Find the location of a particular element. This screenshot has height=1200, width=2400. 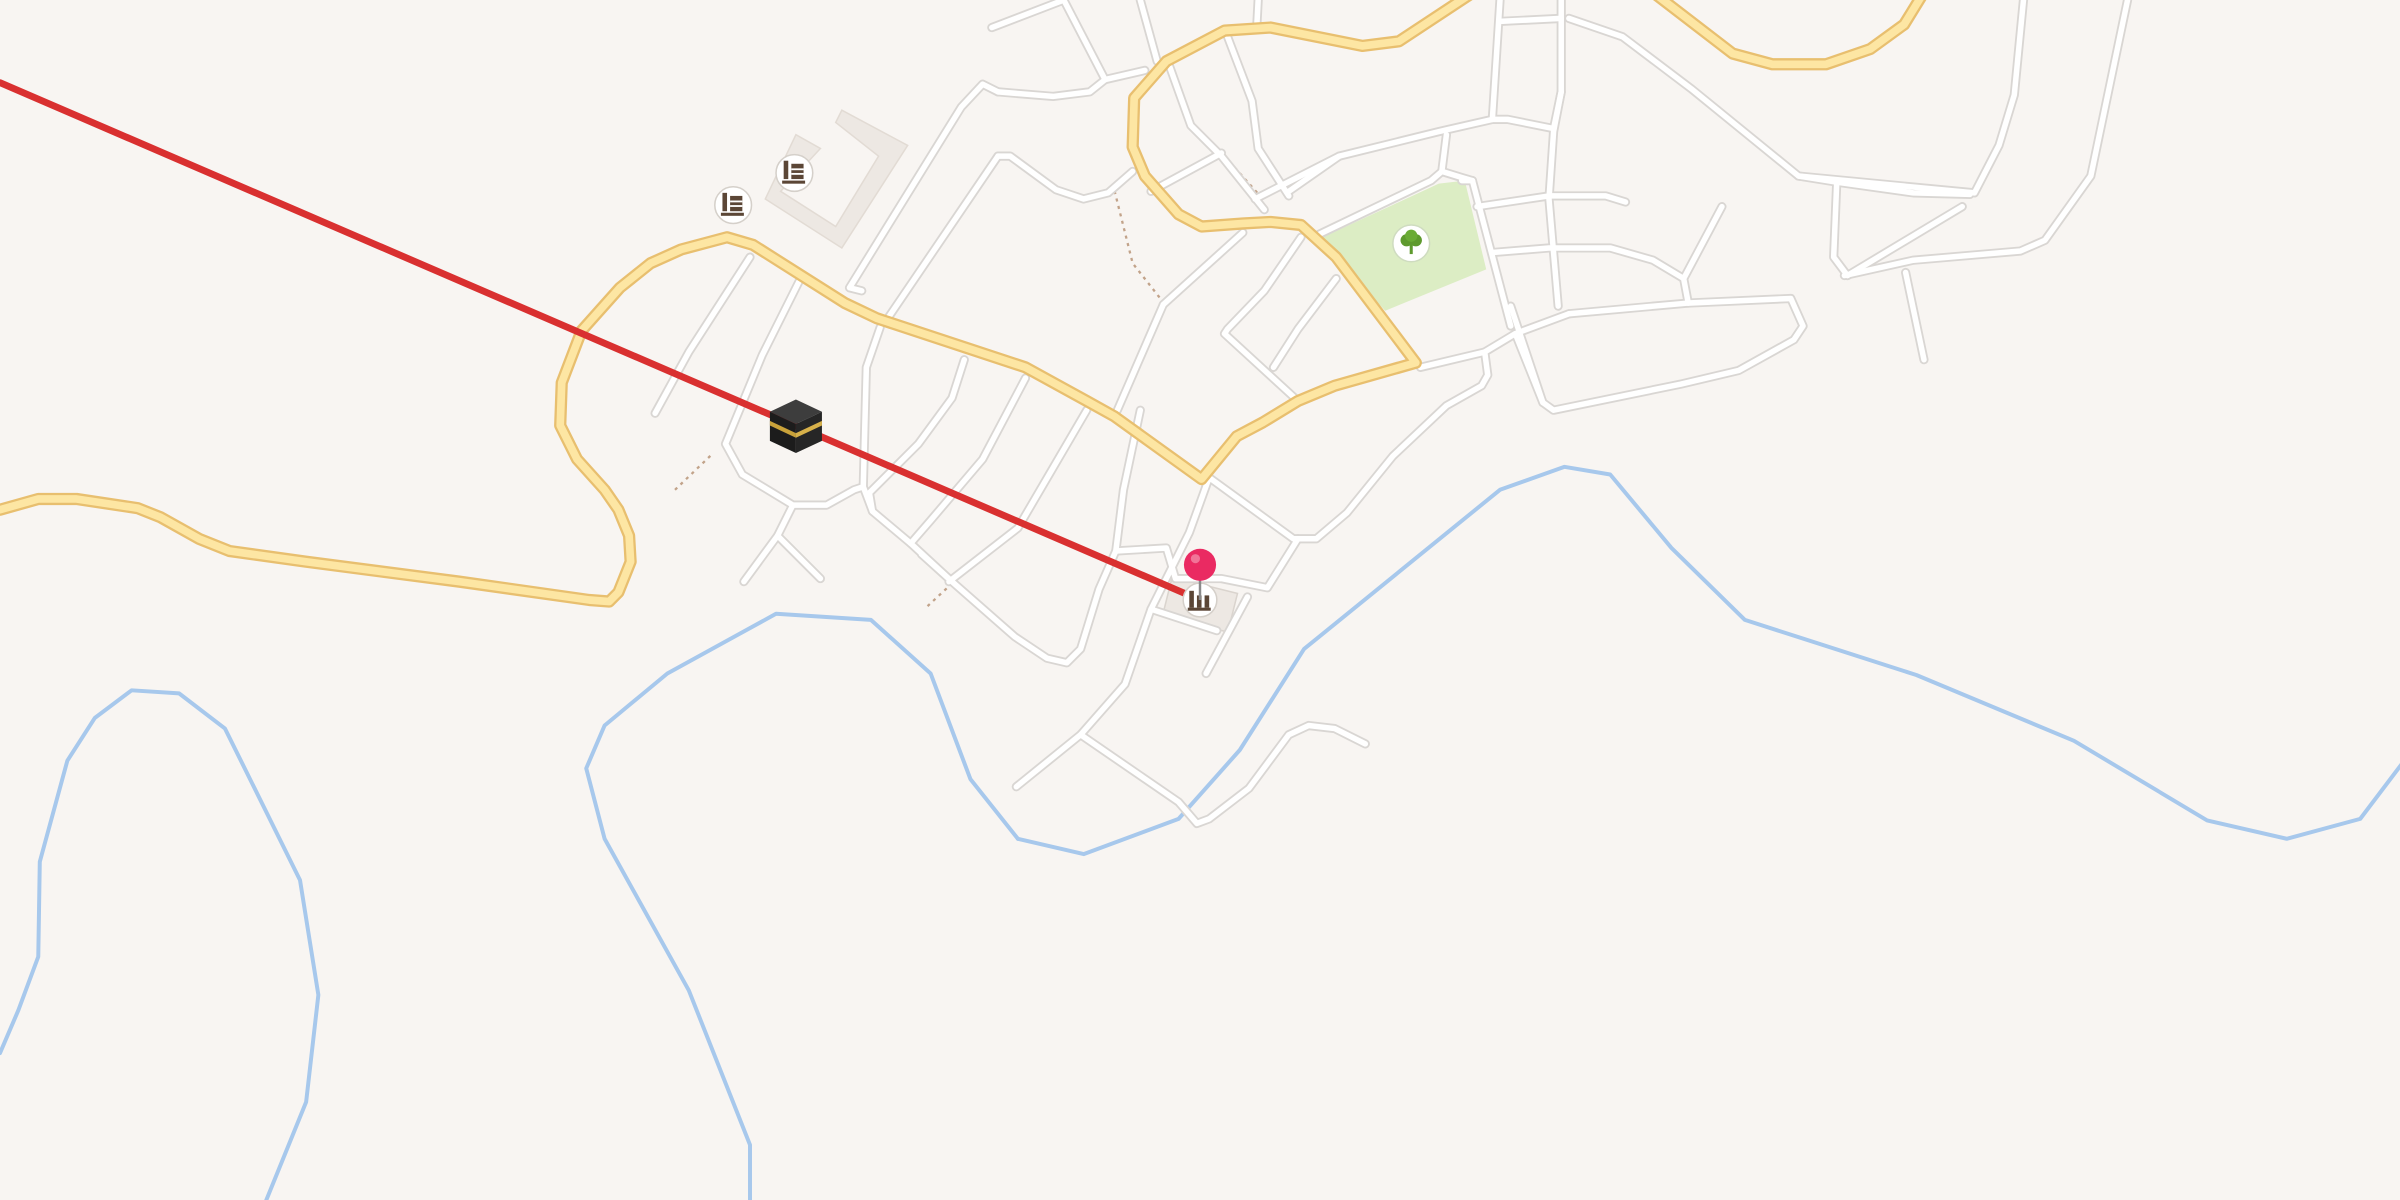

street is located at coordinates (1530, 20).